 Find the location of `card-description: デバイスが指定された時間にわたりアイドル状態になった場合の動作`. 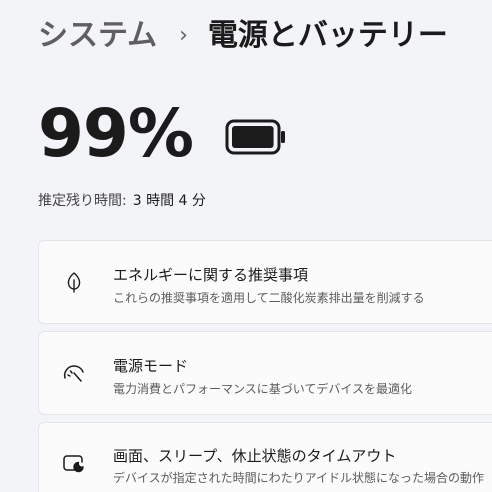

card-description: デバイスが指定された時間にわたりアイドル状態になった場合の動作 is located at coordinates (299, 478).